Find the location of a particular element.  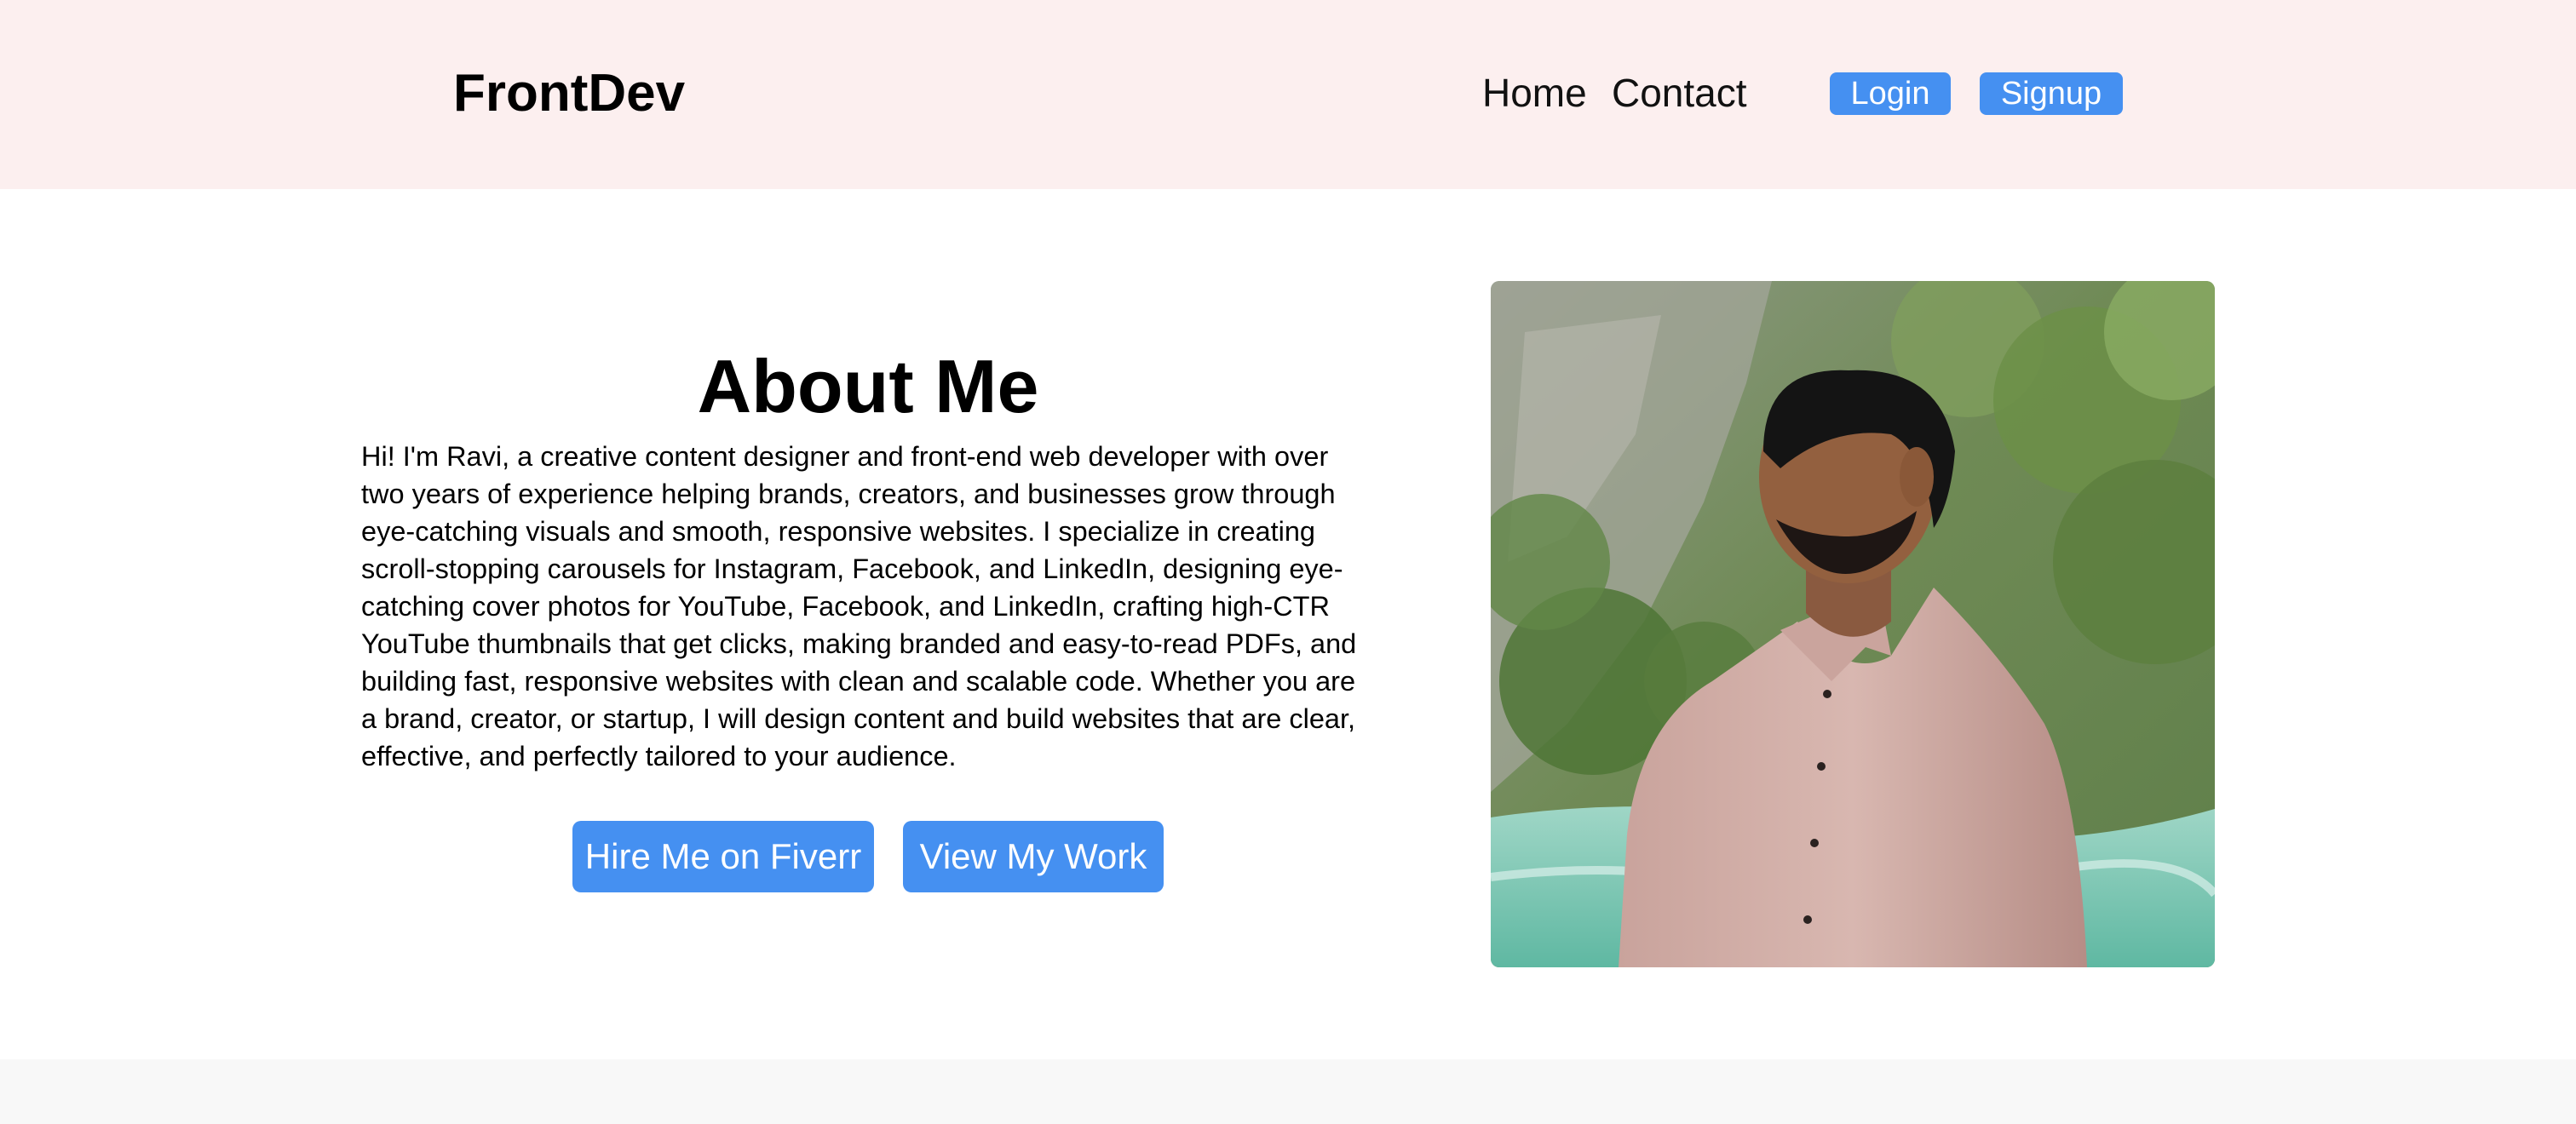

nav-link-contact: Contact is located at coordinates (1679, 93).